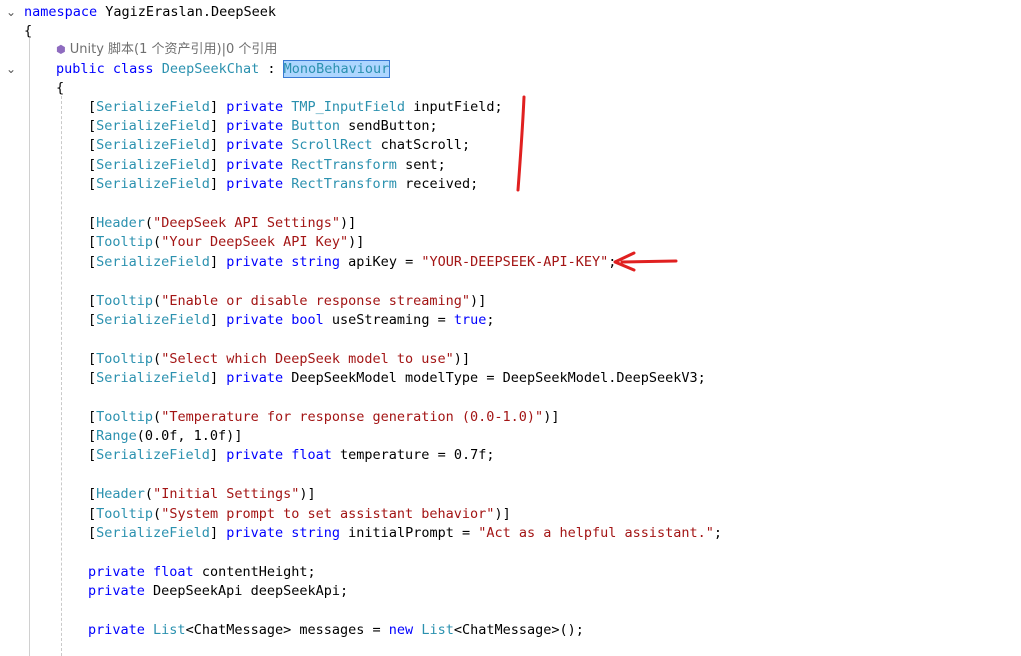 The image size is (1021, 656). I want to click on string-literal: "Initial Settings", so click(226, 494).